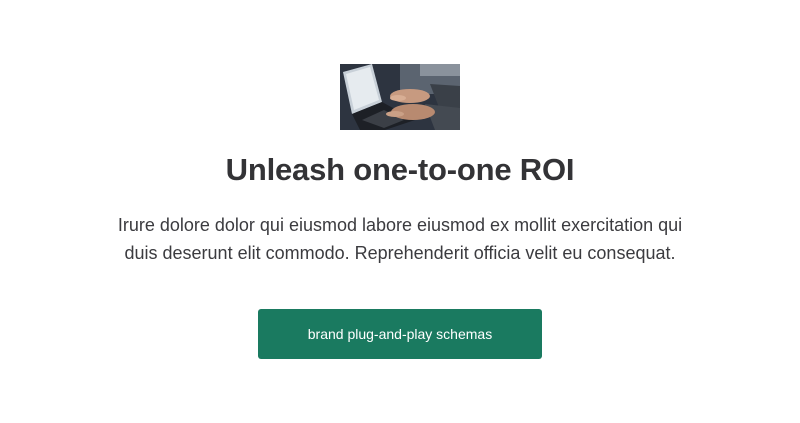 The height and width of the screenshot is (423, 800). I want to click on page-title: Unleash one-to-one ROI, so click(400, 169).